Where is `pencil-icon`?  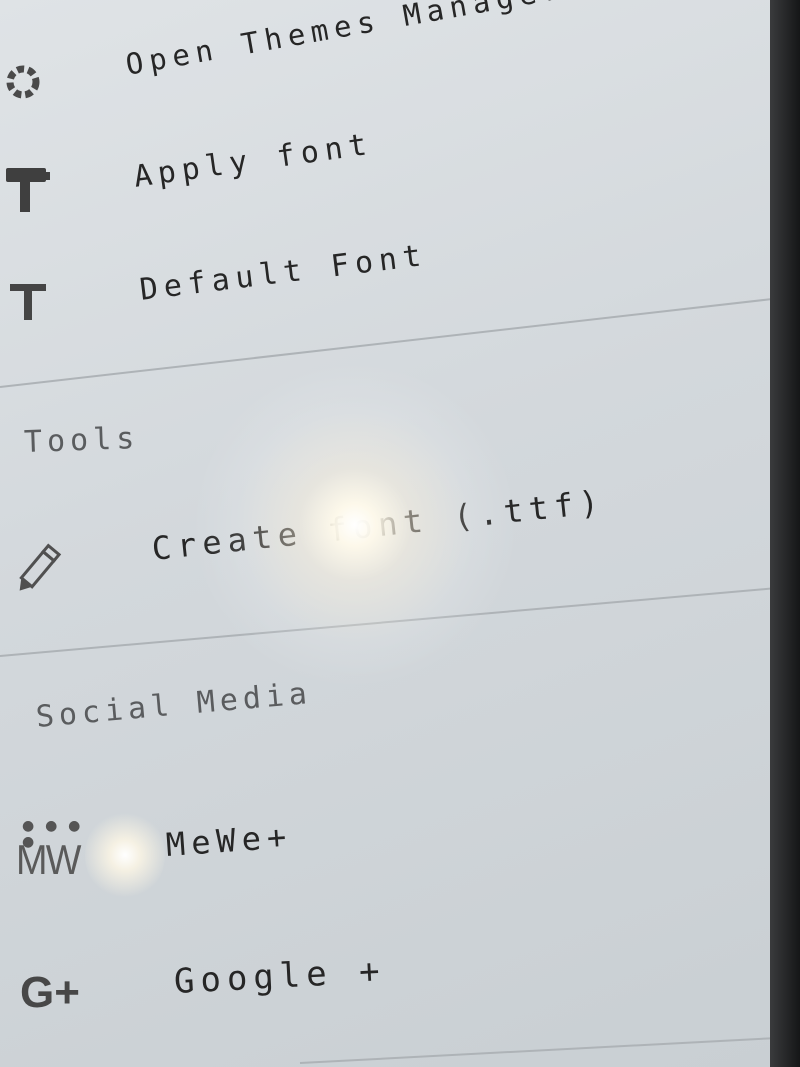
pencil-icon is located at coordinates (40, 567).